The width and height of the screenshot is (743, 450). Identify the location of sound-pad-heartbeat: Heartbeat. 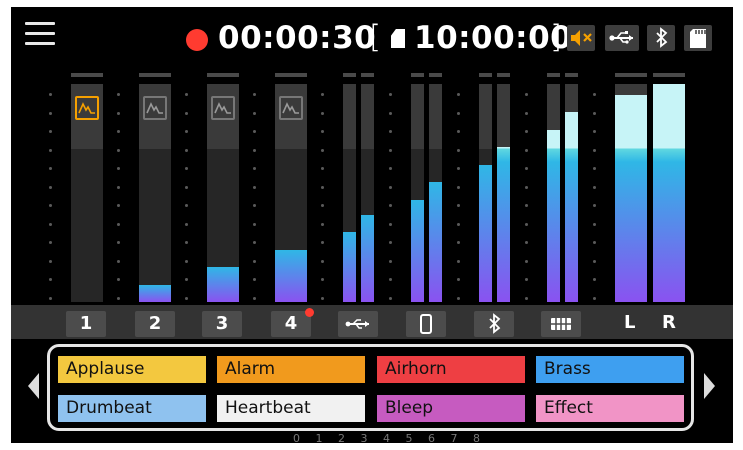
(291, 408).